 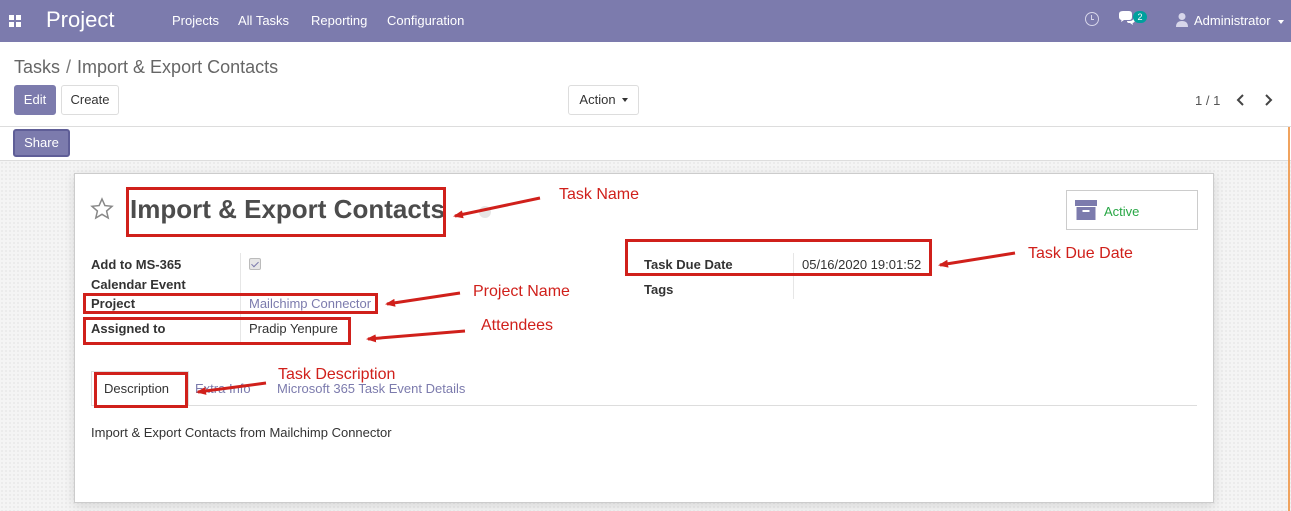 What do you see at coordinates (231, 388) in the screenshot?
I see `arrow-task-description` at bounding box center [231, 388].